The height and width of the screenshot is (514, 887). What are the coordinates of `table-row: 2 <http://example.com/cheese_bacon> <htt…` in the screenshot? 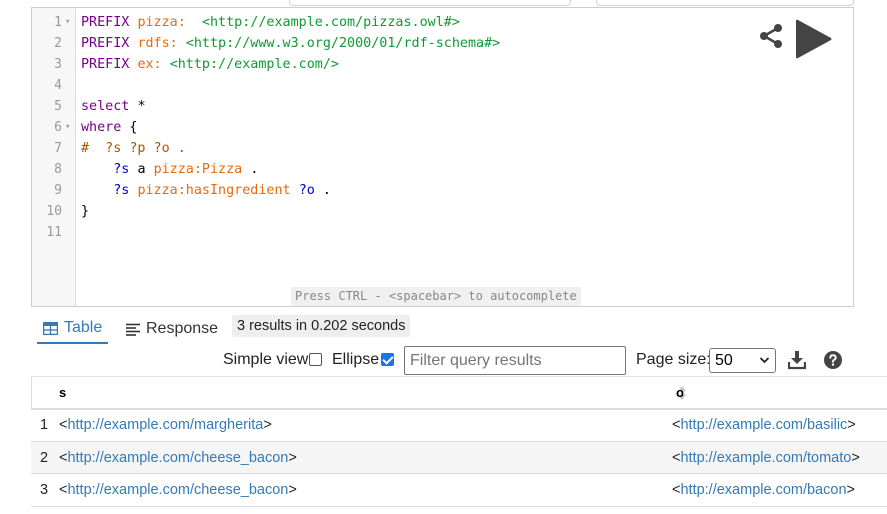 It's located at (459, 458).